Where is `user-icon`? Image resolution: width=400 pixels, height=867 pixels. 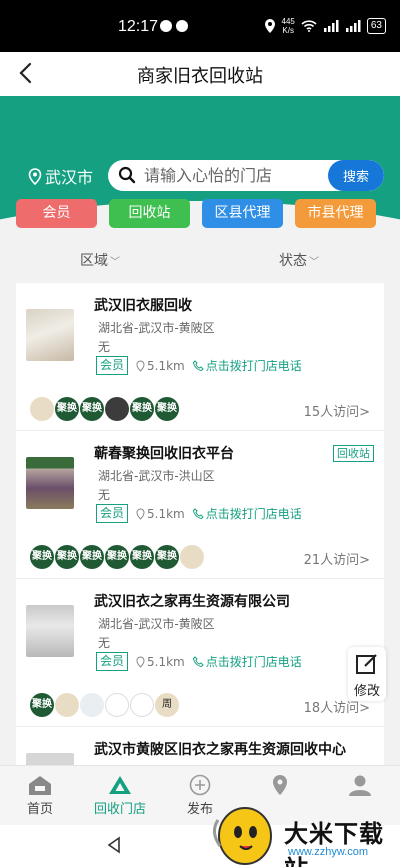 user-icon is located at coordinates (360, 785).